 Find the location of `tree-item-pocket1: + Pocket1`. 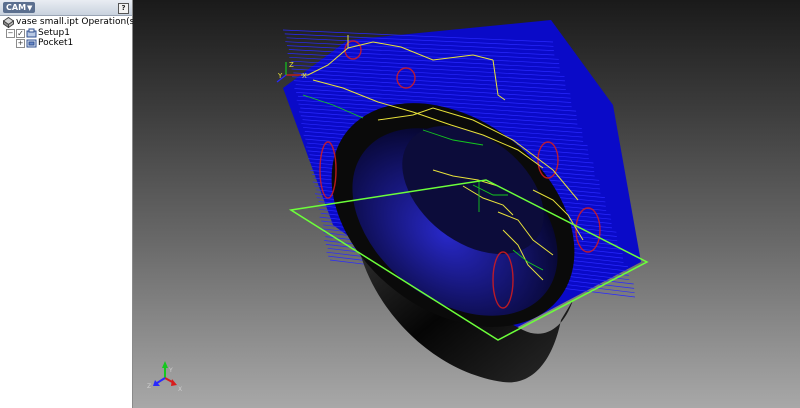

tree-item-pocket1: + Pocket1 is located at coordinates (67, 43).